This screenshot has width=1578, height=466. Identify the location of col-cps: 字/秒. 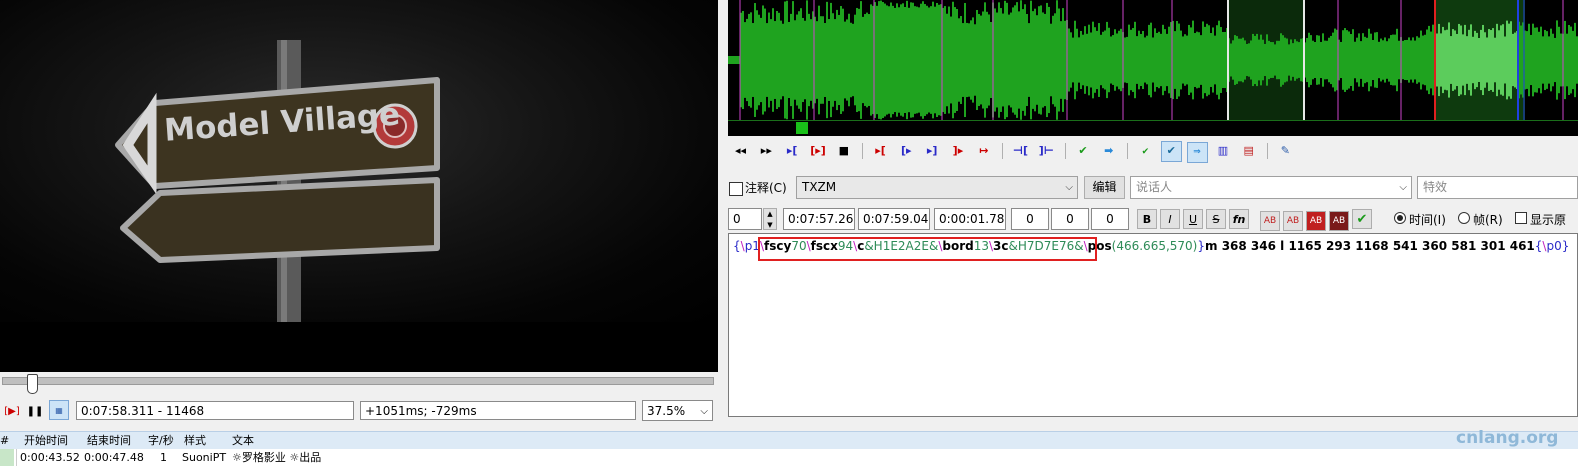
(161, 440).